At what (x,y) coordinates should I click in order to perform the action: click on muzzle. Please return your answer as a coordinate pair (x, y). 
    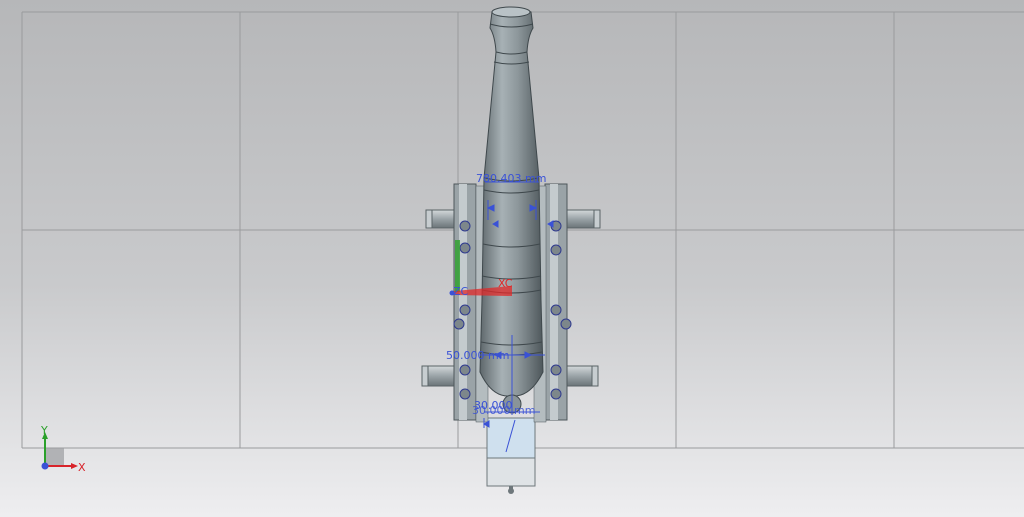
    Looking at the image, I should click on (511, 12).